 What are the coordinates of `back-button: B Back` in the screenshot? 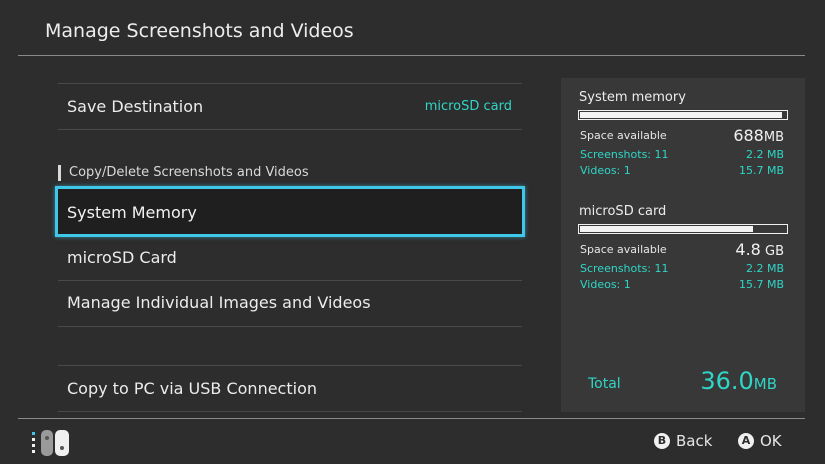 It's located at (683, 441).